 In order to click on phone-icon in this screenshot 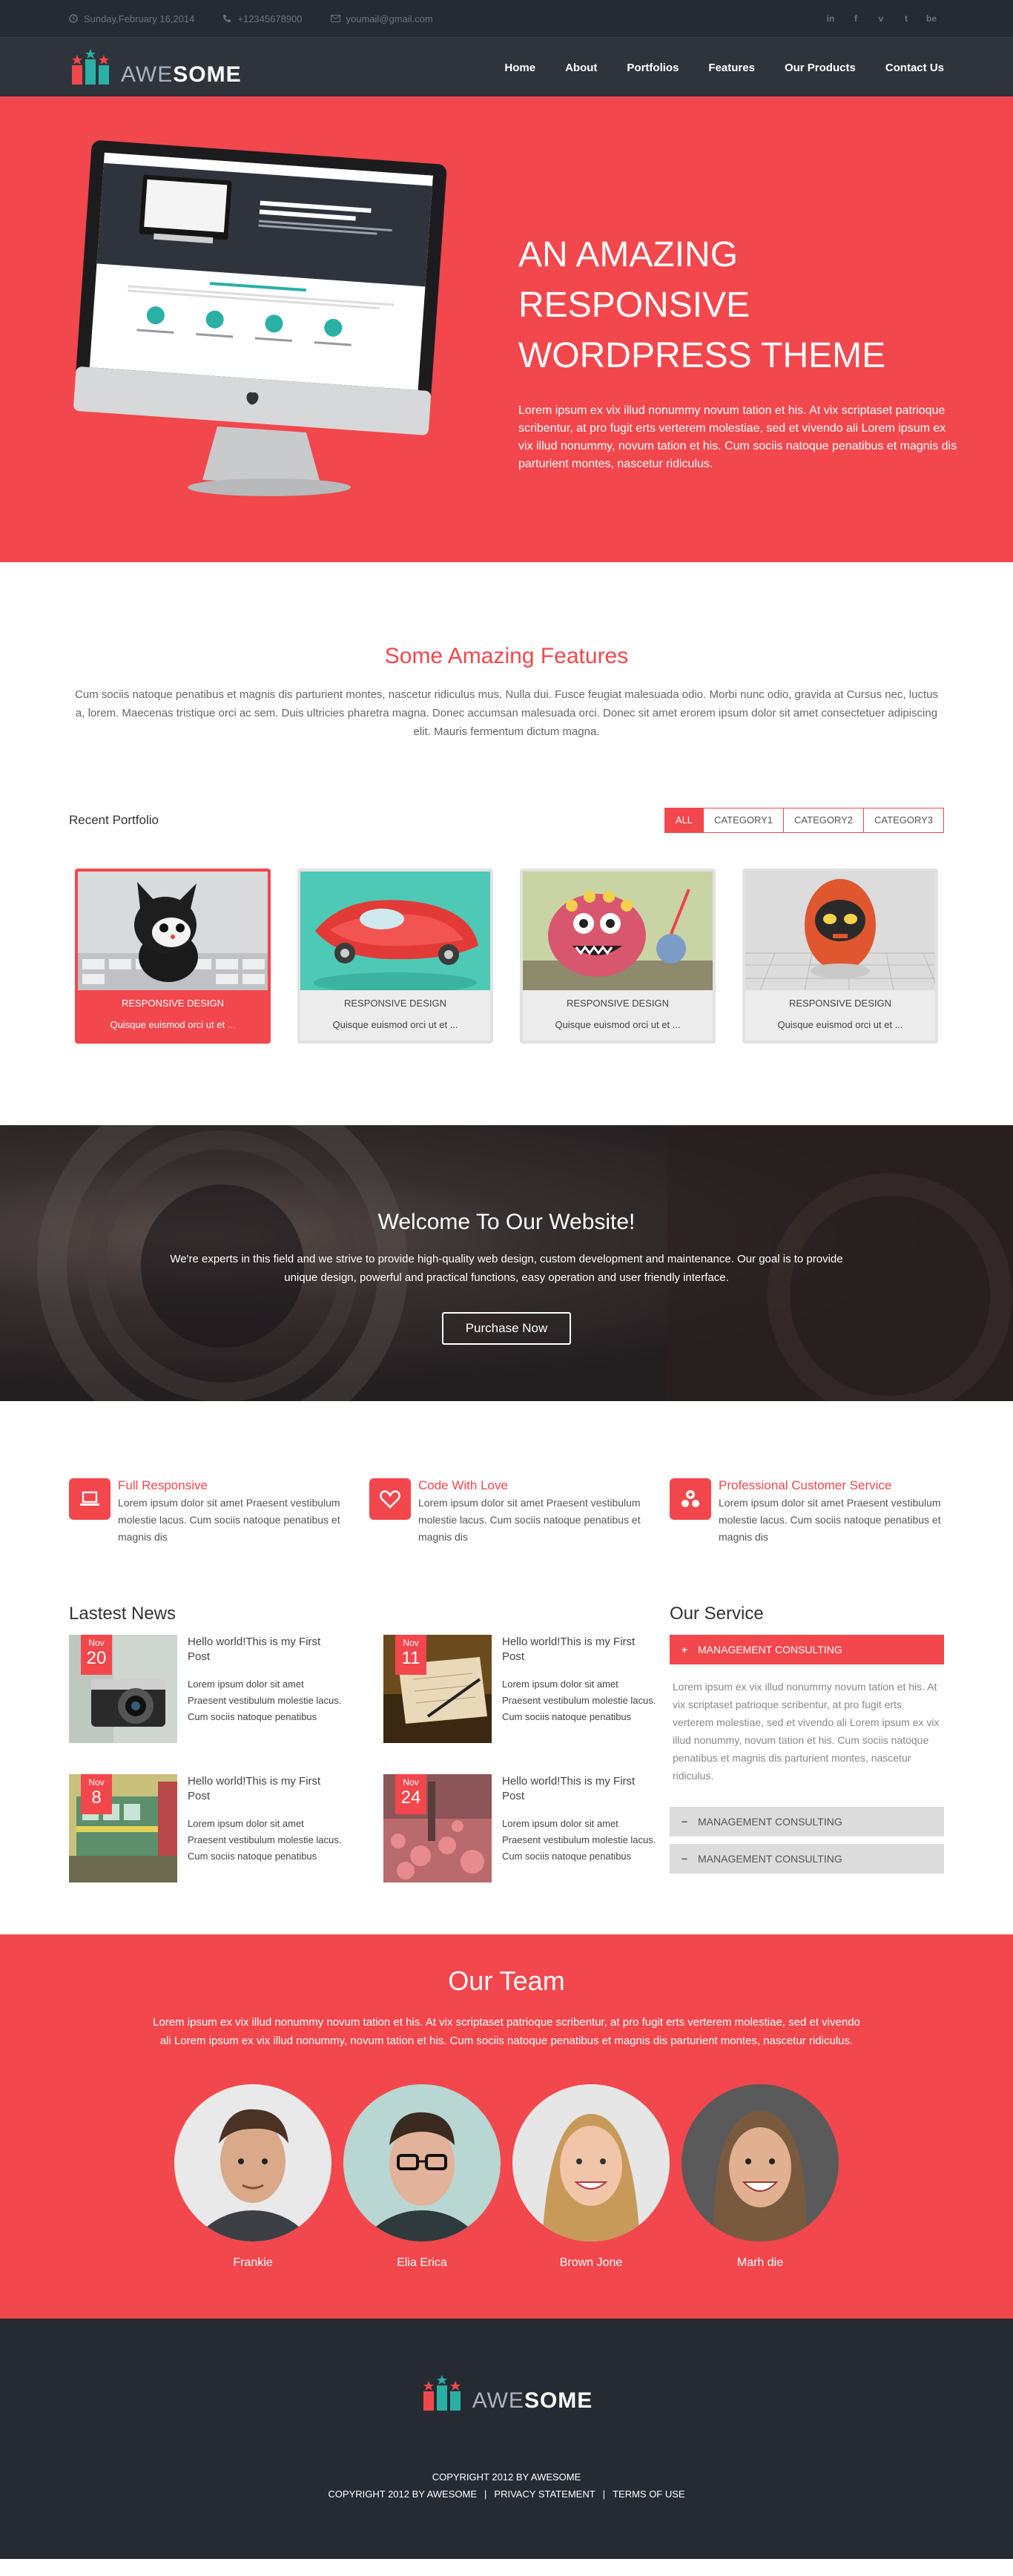, I will do `click(227, 19)`.